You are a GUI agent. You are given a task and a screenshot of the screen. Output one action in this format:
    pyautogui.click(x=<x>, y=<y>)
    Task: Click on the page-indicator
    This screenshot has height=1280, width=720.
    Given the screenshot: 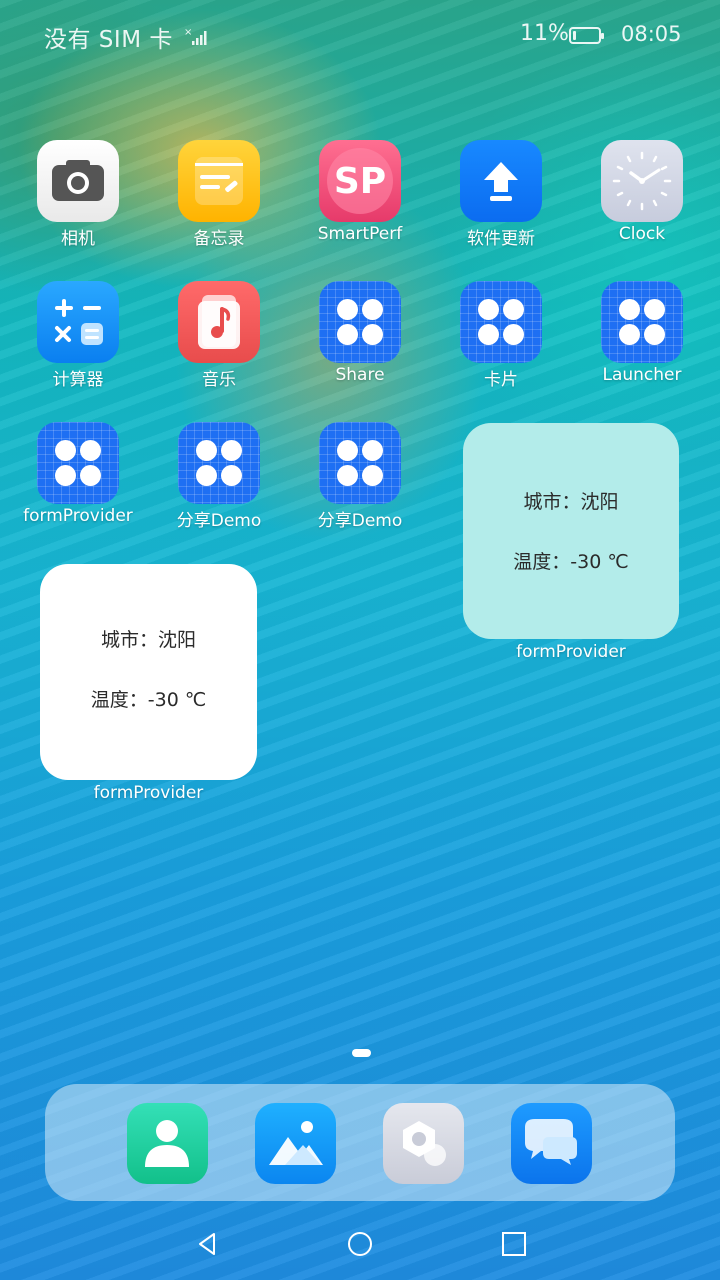 What is the action you would take?
    pyautogui.click(x=361, y=1053)
    